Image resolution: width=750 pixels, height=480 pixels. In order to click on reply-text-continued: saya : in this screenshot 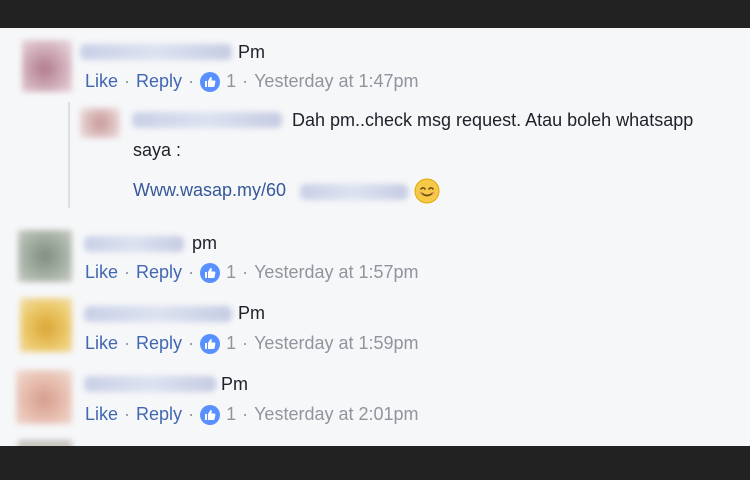, I will do `click(157, 150)`.